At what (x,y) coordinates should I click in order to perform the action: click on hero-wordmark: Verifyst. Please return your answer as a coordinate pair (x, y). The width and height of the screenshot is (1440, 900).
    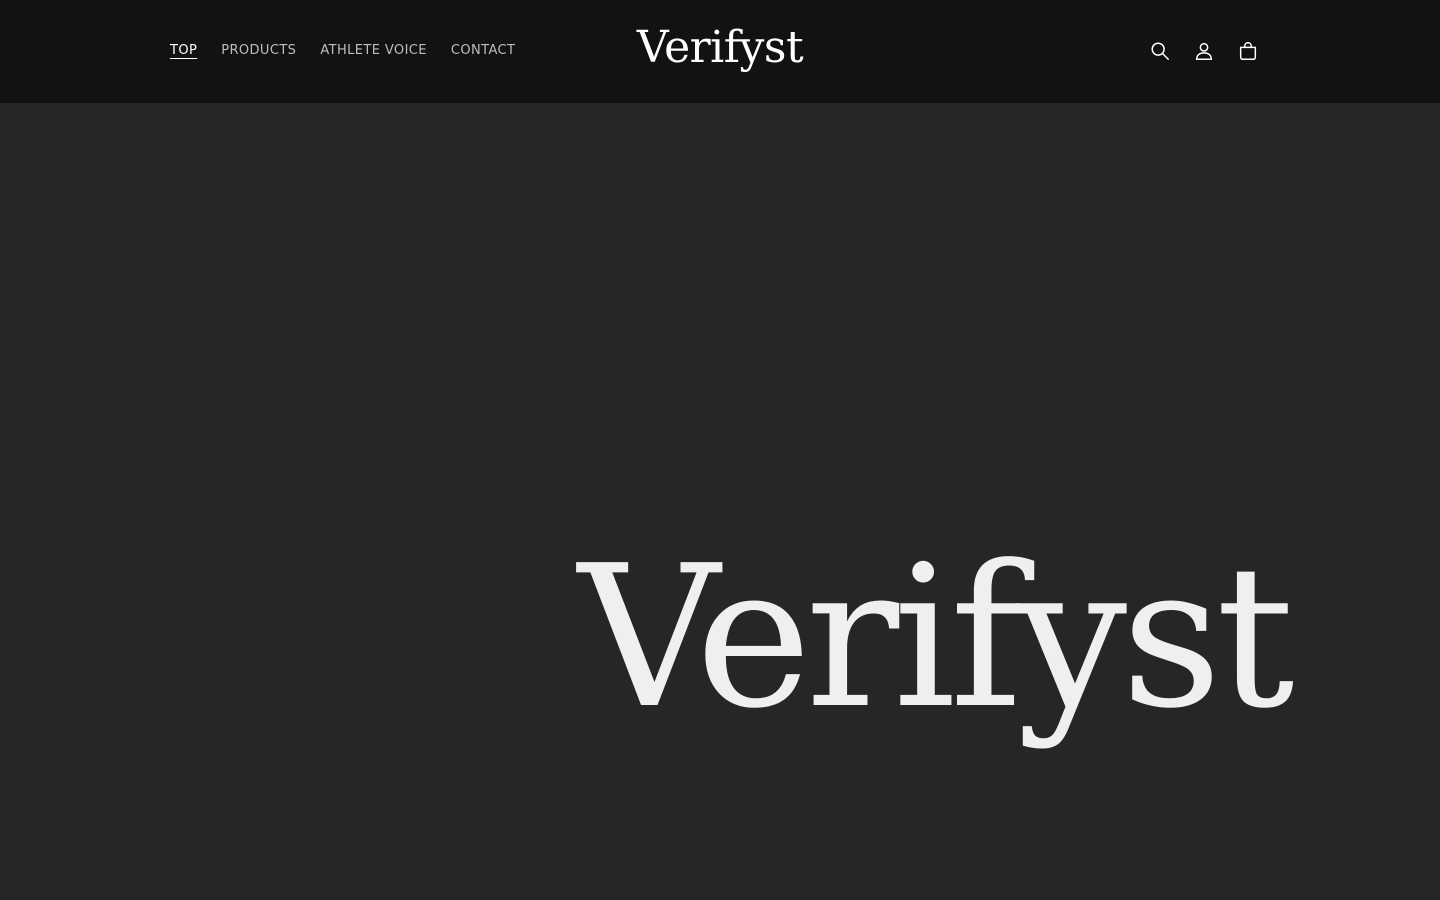
    Looking at the image, I should click on (936, 638).